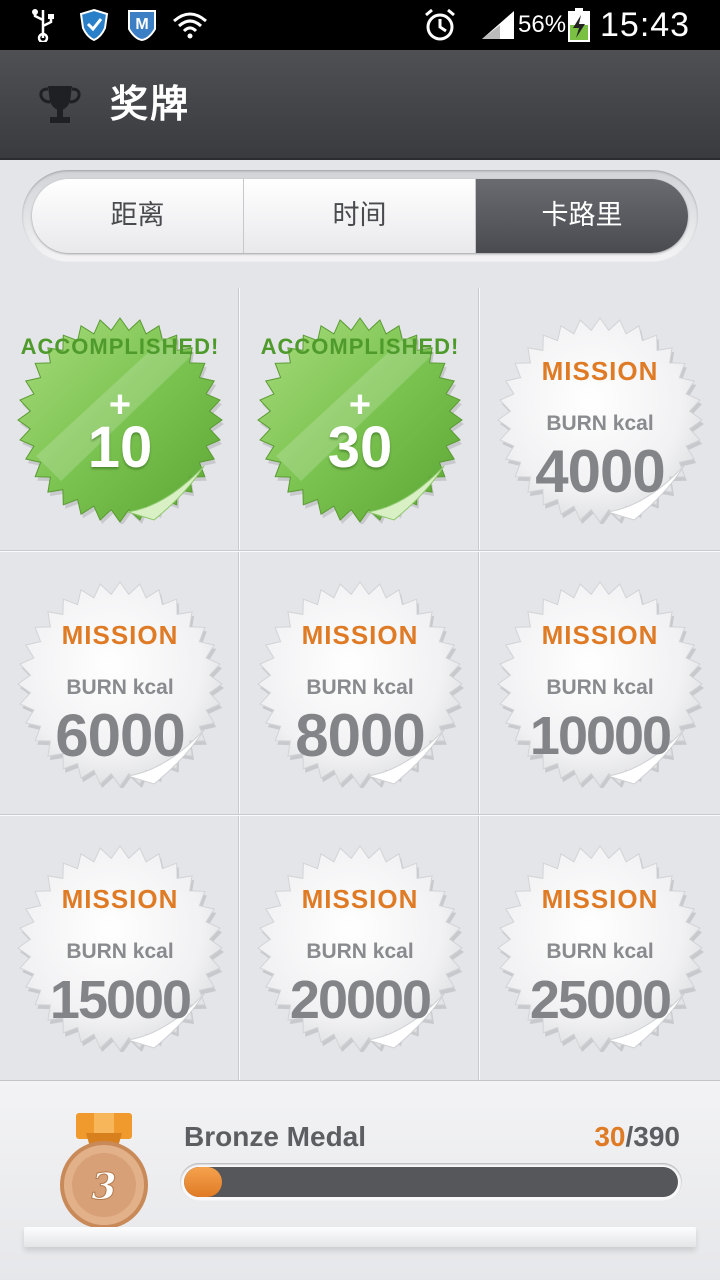  Describe the element at coordinates (120, 735) in the screenshot. I see `mission-target: 6000` at that location.